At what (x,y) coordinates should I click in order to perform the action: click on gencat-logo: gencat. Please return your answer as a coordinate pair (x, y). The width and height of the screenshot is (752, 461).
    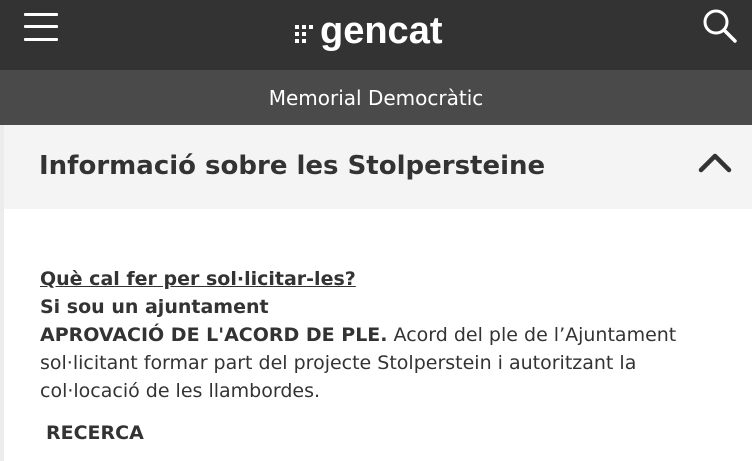
    Looking at the image, I should click on (368, 31).